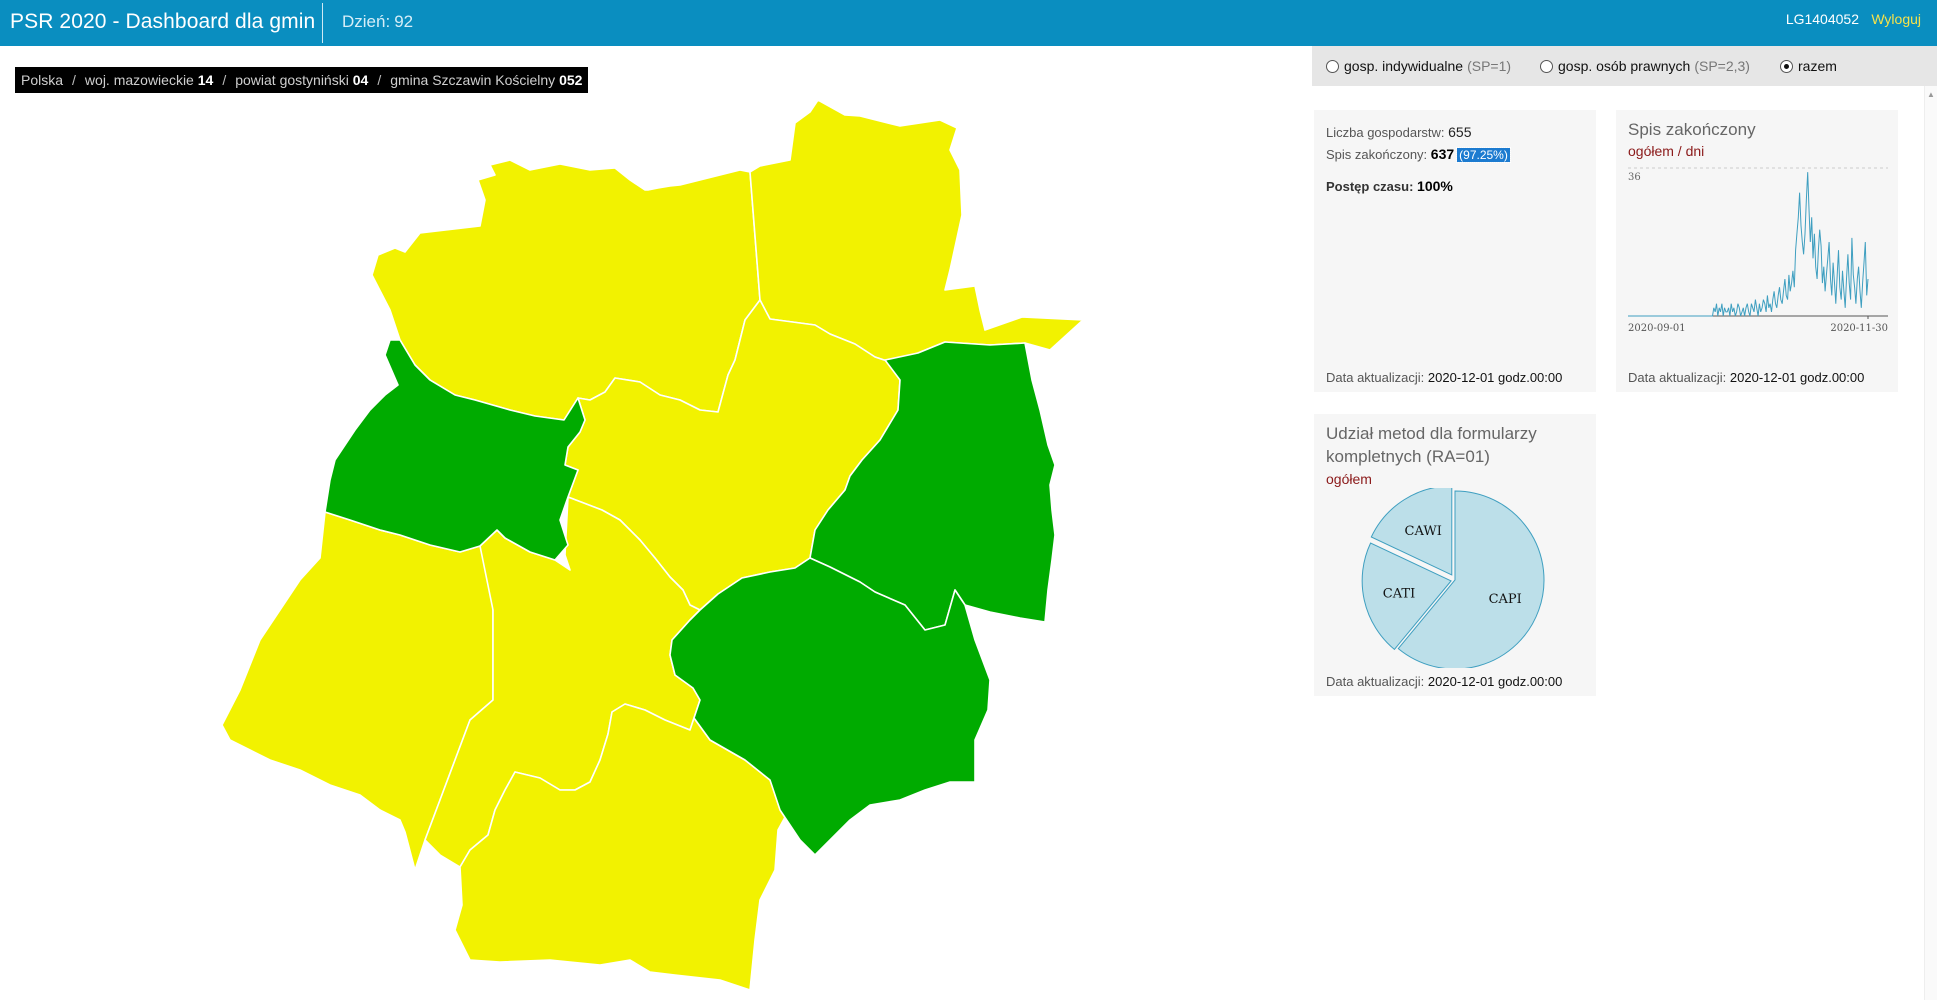 This screenshot has height=1000, width=1937. I want to click on x-tick-label: 2020-11-30, so click(1859, 328).